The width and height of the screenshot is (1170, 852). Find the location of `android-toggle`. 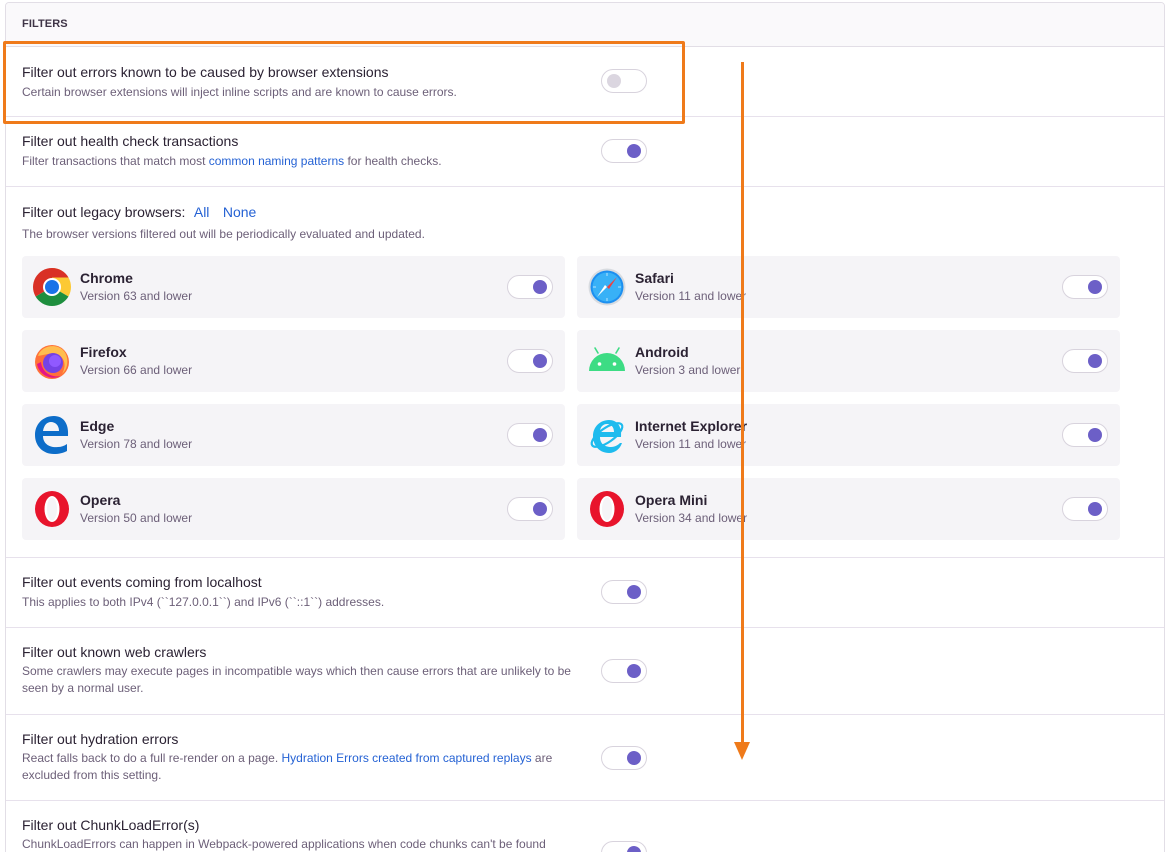

android-toggle is located at coordinates (1085, 361).